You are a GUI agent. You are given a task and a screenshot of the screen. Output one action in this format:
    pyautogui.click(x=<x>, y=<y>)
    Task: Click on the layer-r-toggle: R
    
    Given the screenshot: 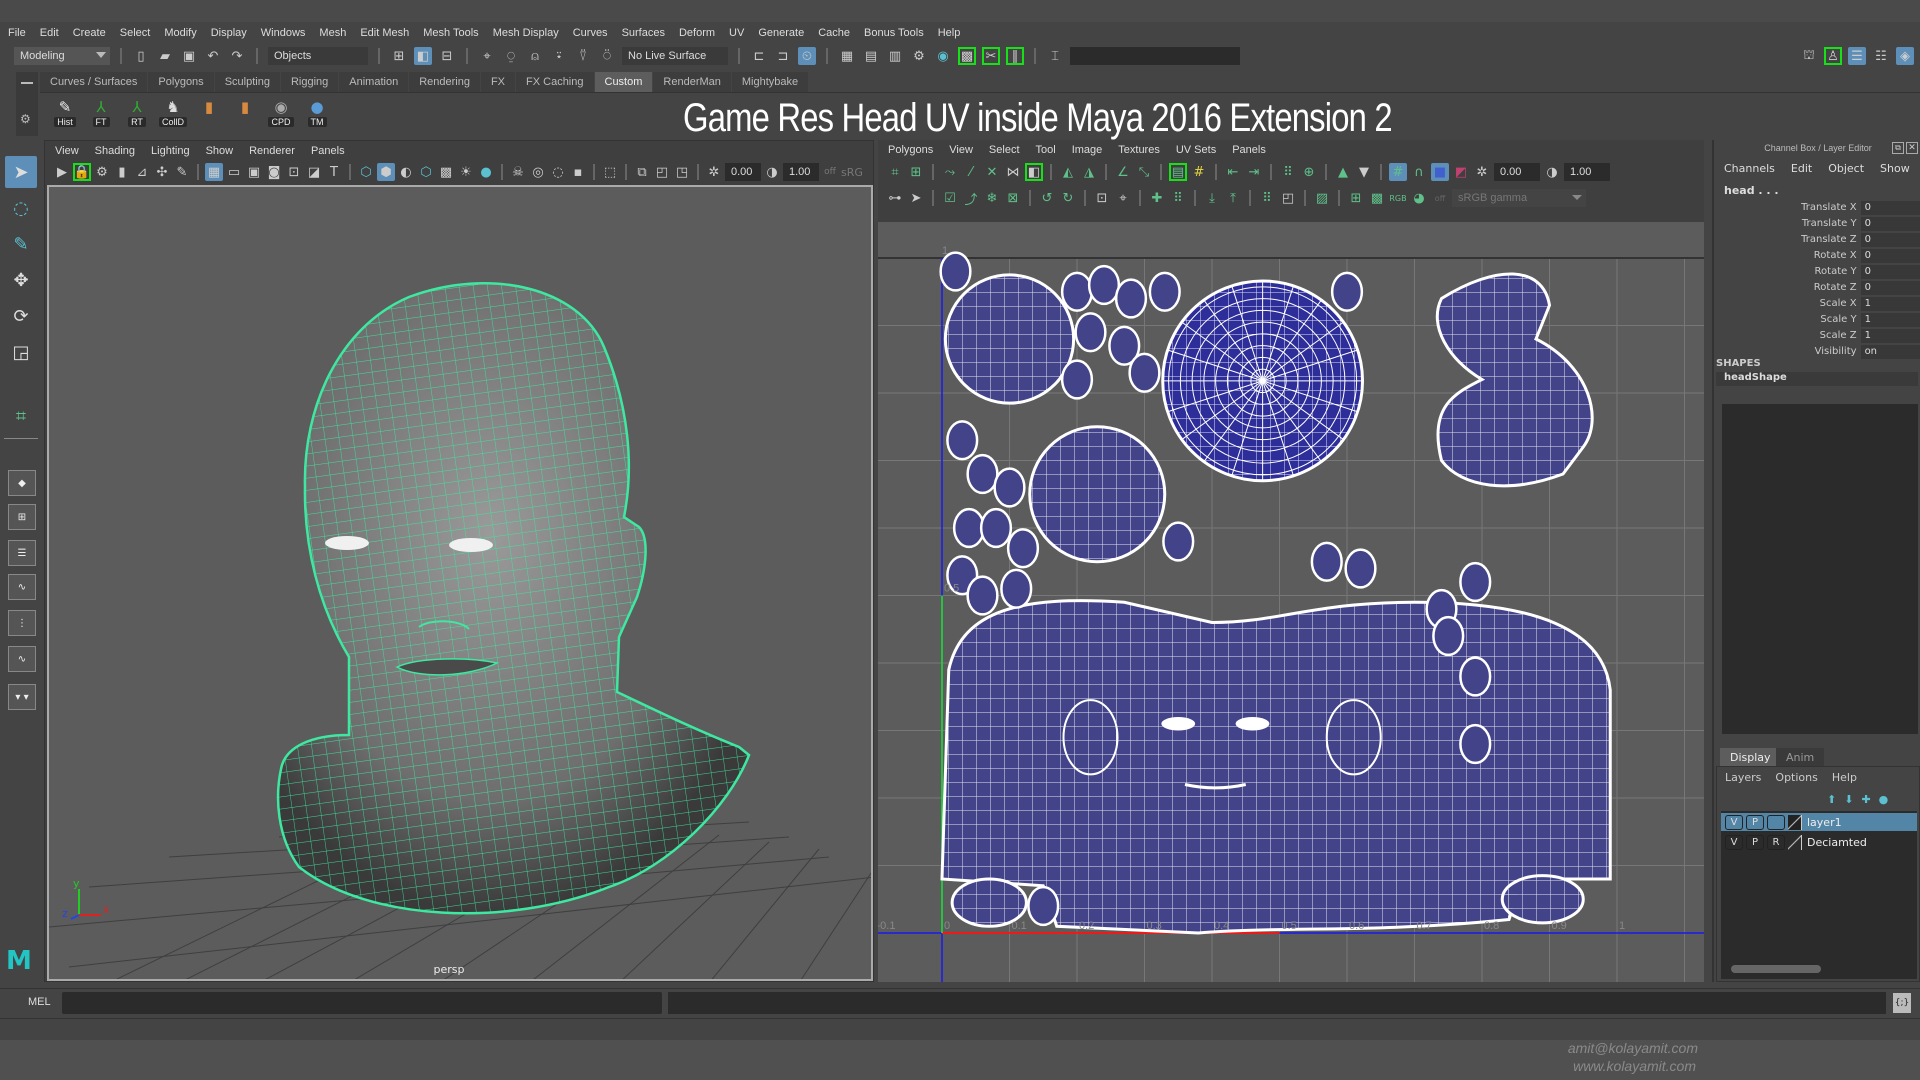 What is the action you would take?
    pyautogui.click(x=1776, y=842)
    